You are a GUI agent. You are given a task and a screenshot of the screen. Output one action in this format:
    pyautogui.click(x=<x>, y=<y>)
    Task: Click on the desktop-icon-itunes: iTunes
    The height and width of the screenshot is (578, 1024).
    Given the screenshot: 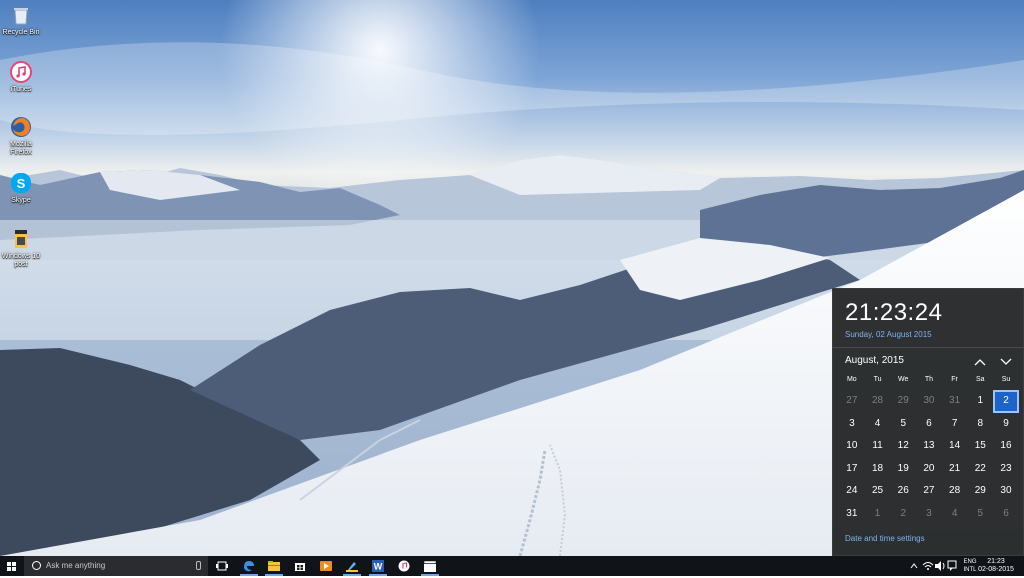 What is the action you would take?
    pyautogui.click(x=21, y=77)
    